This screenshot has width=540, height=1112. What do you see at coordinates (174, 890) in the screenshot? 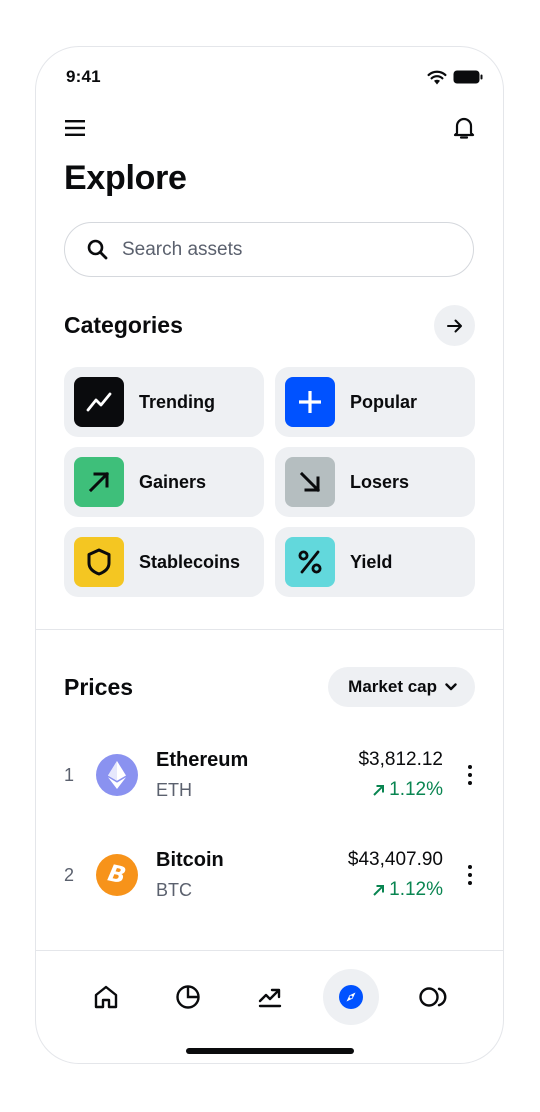
I see `asset-symbol: BTC` at bounding box center [174, 890].